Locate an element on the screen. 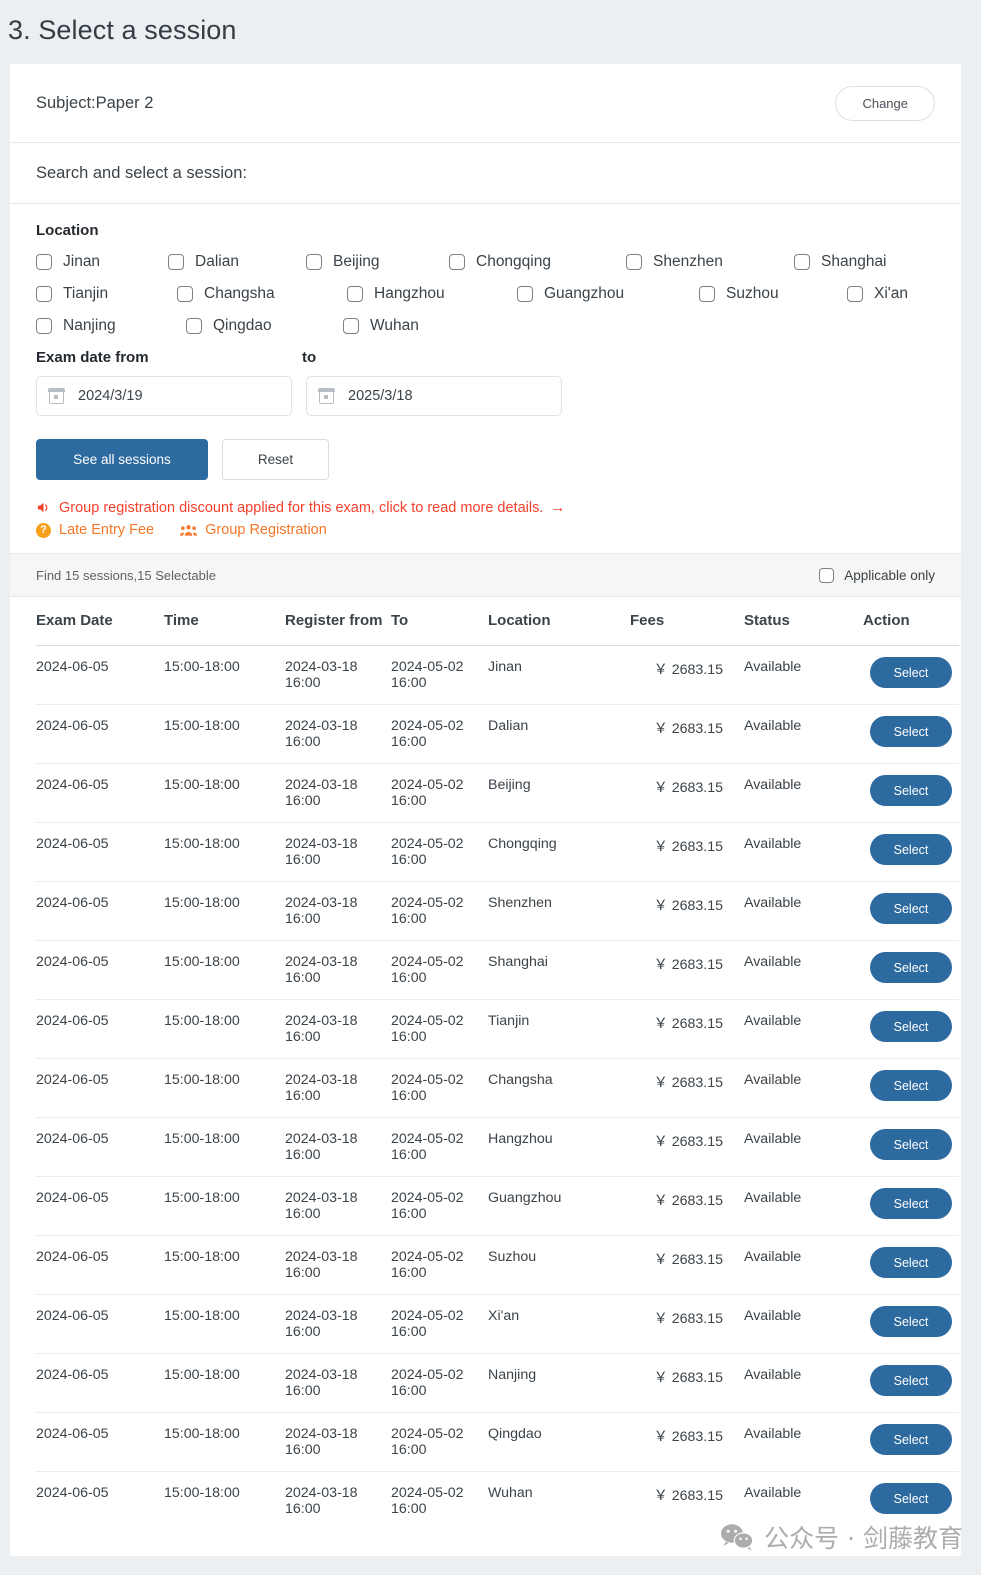  filter-actions: See all sessions Reset is located at coordinates (485, 459).